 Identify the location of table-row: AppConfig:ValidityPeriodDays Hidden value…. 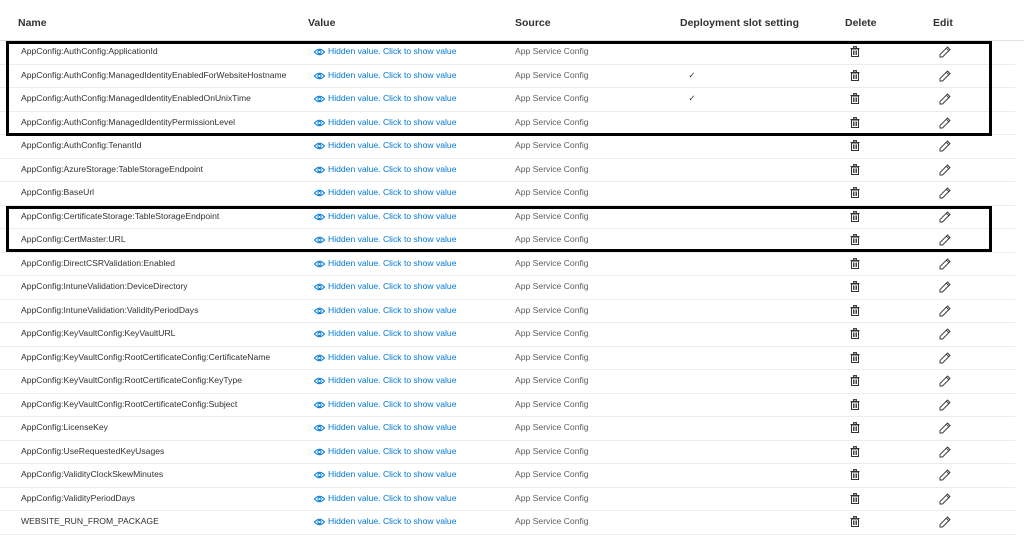
(507, 499).